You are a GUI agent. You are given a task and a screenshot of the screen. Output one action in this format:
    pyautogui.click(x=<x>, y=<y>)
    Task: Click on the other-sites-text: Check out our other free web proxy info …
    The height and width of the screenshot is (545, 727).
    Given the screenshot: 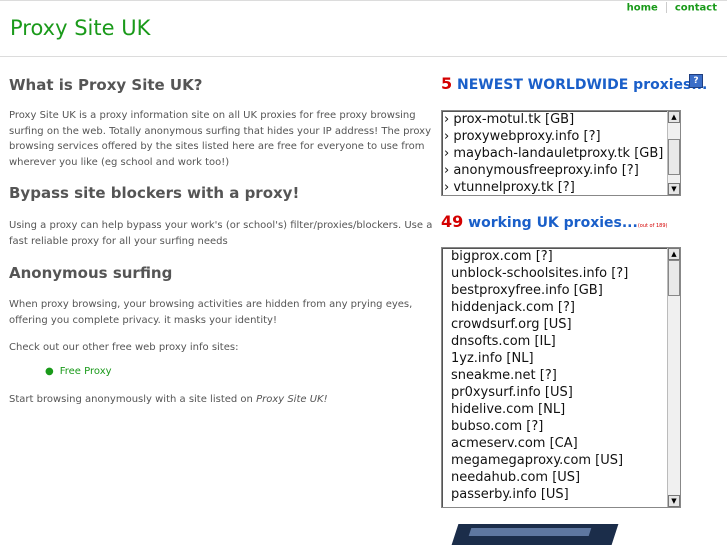 What is the action you would take?
    pyautogui.click(x=124, y=347)
    